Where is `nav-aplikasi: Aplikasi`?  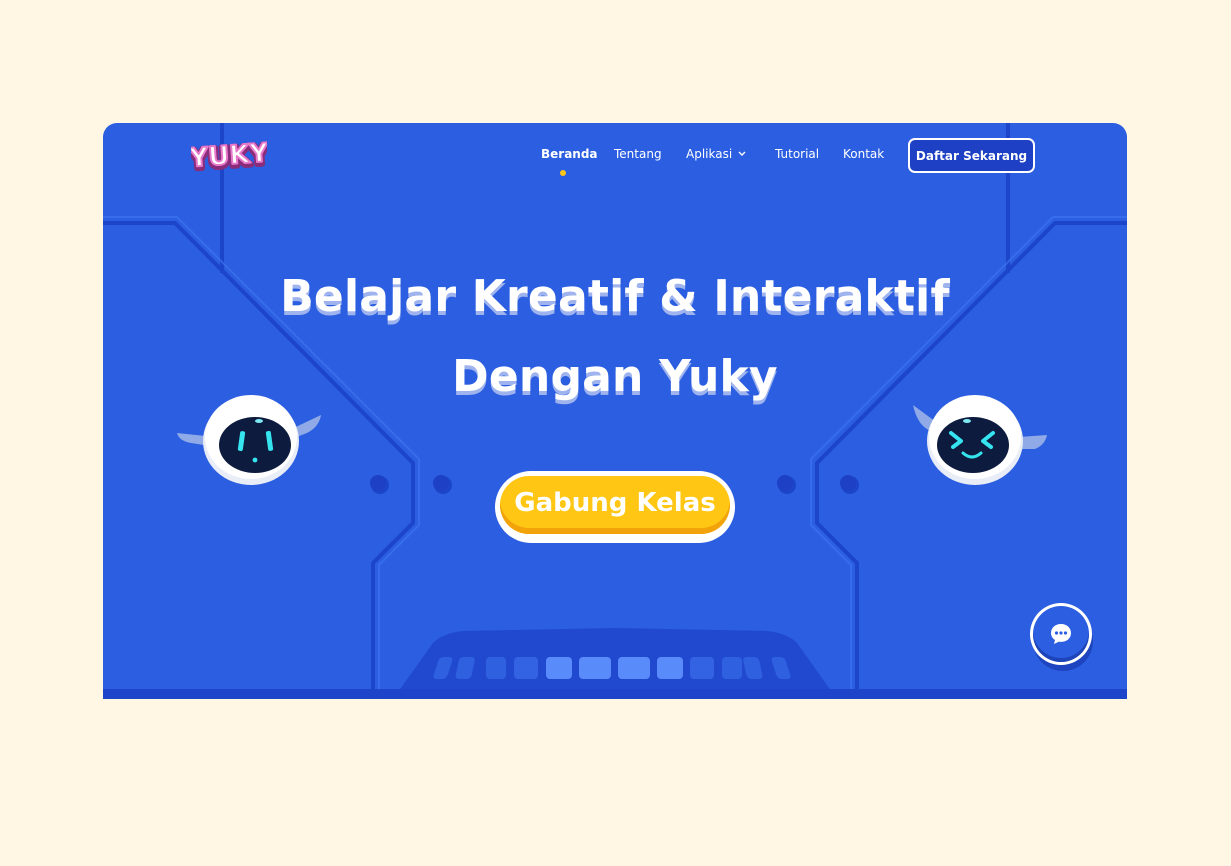 nav-aplikasi: Aplikasi is located at coordinates (716, 154).